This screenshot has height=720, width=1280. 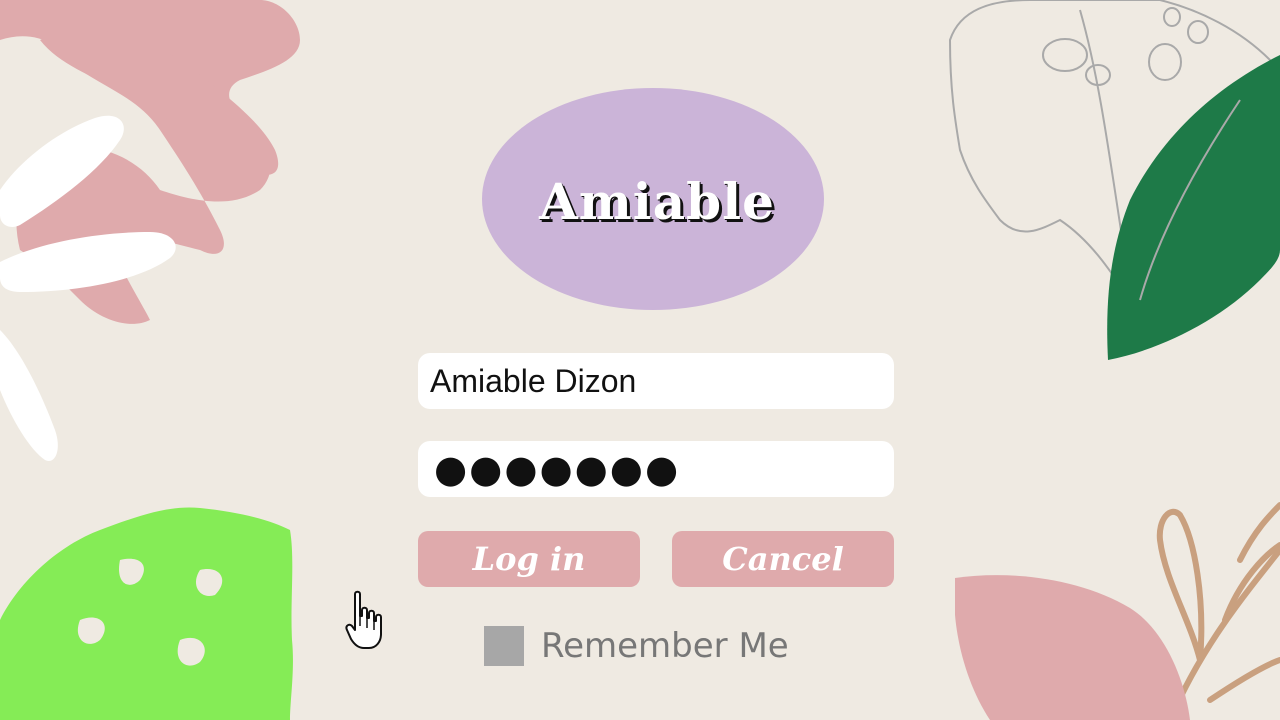 I want to click on logo-text: Amiable, so click(x=657, y=201).